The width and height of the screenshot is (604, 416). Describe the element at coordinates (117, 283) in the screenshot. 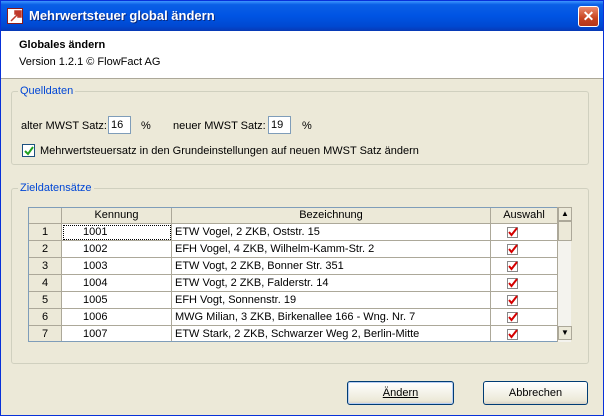

I see `kennung-cell: 1004` at that location.